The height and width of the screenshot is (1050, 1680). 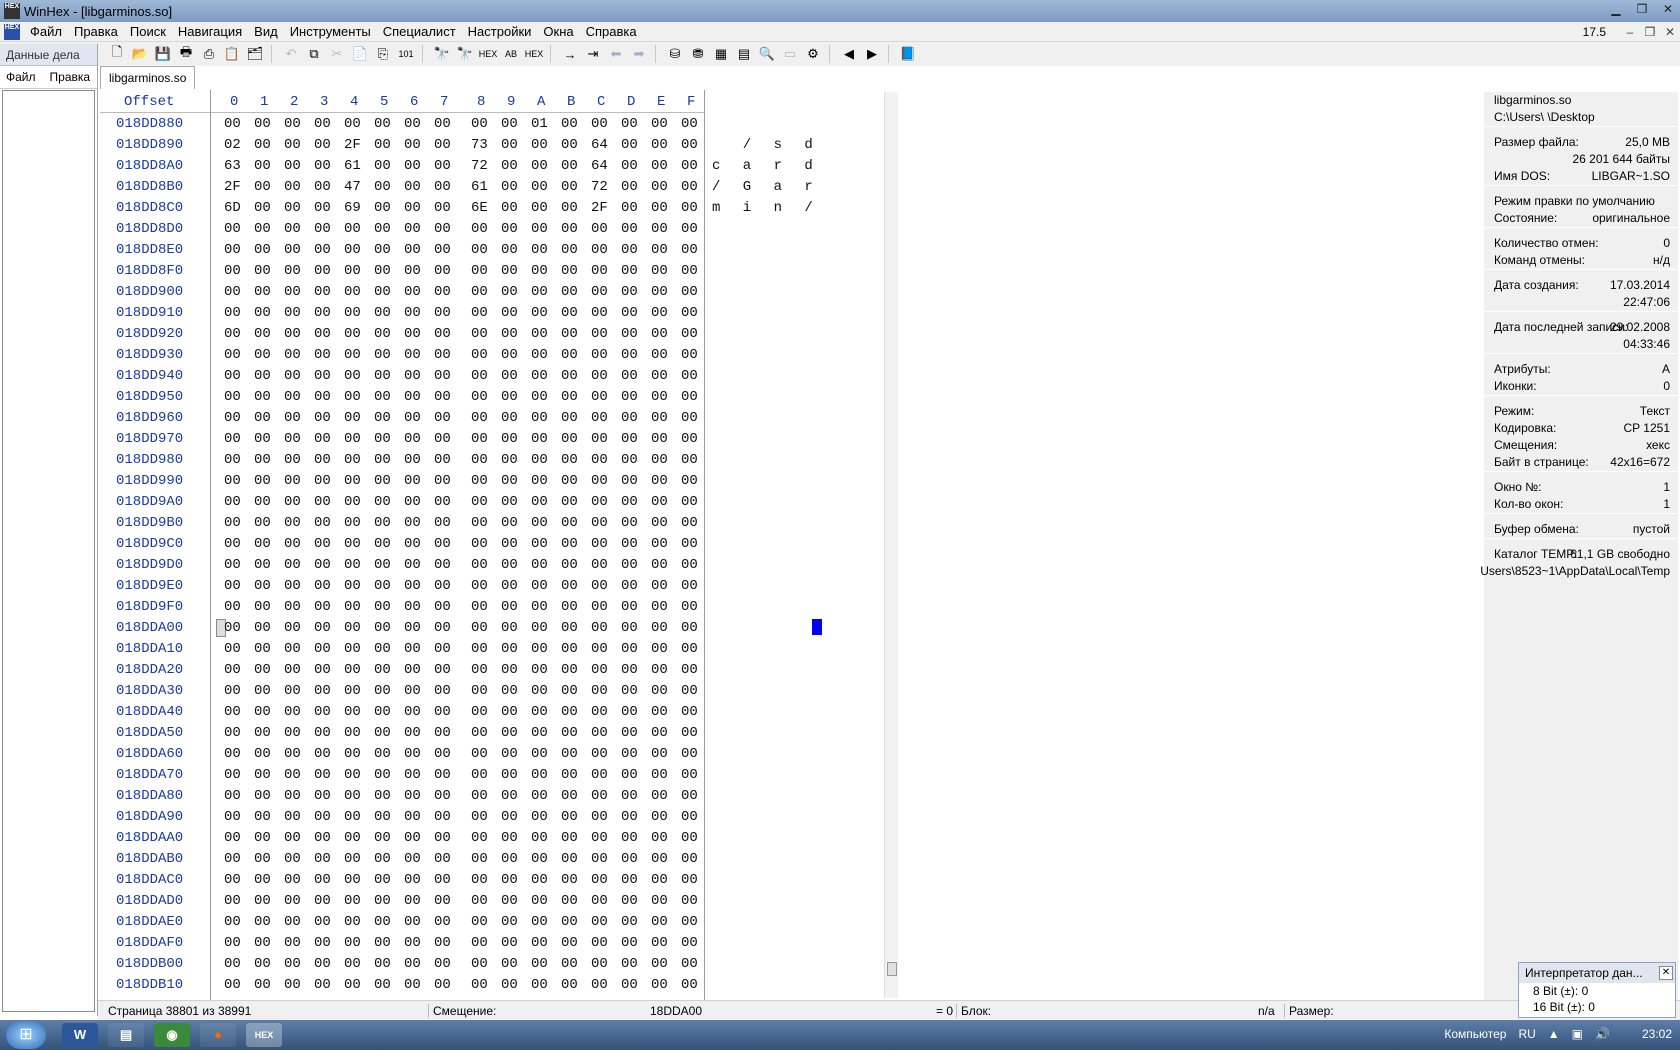 I want to click on hex-byte: 69, so click(x=355, y=208).